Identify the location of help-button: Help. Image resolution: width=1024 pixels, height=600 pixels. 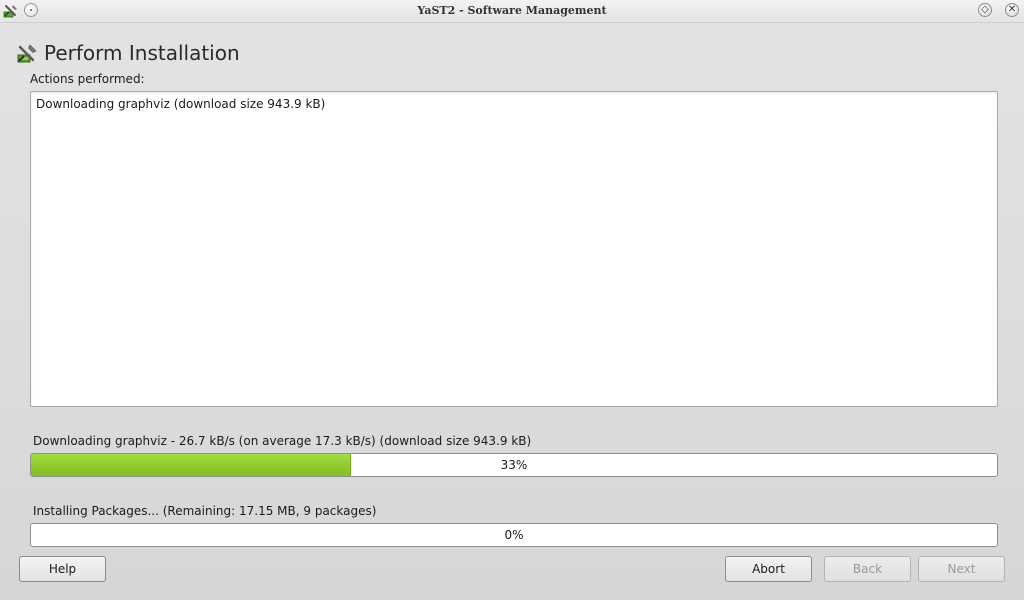
(62, 569).